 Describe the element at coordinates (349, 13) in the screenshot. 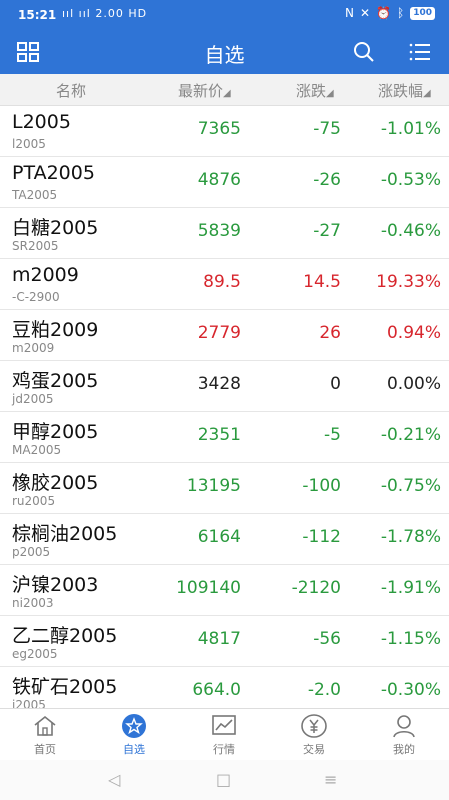

I see `nfc-icon: N` at that location.